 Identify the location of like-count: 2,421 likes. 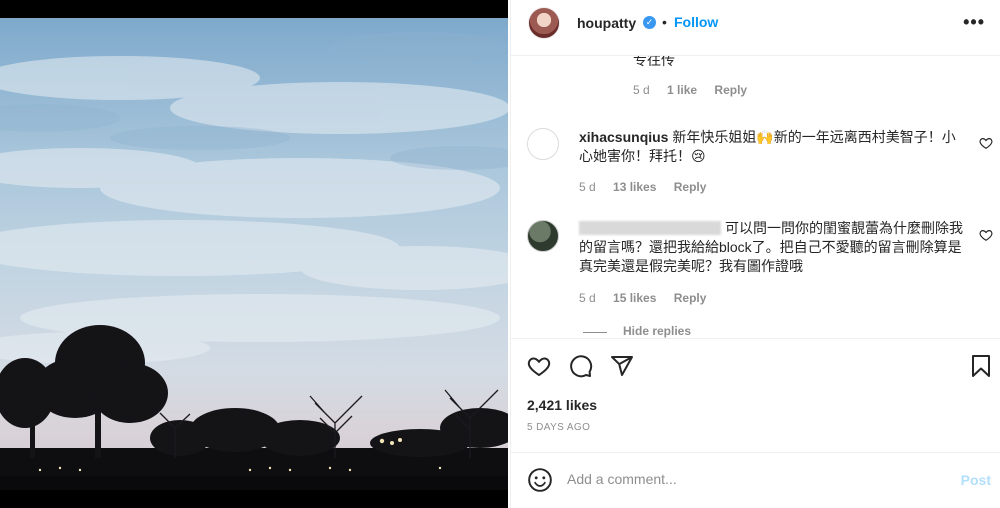
(562, 405).